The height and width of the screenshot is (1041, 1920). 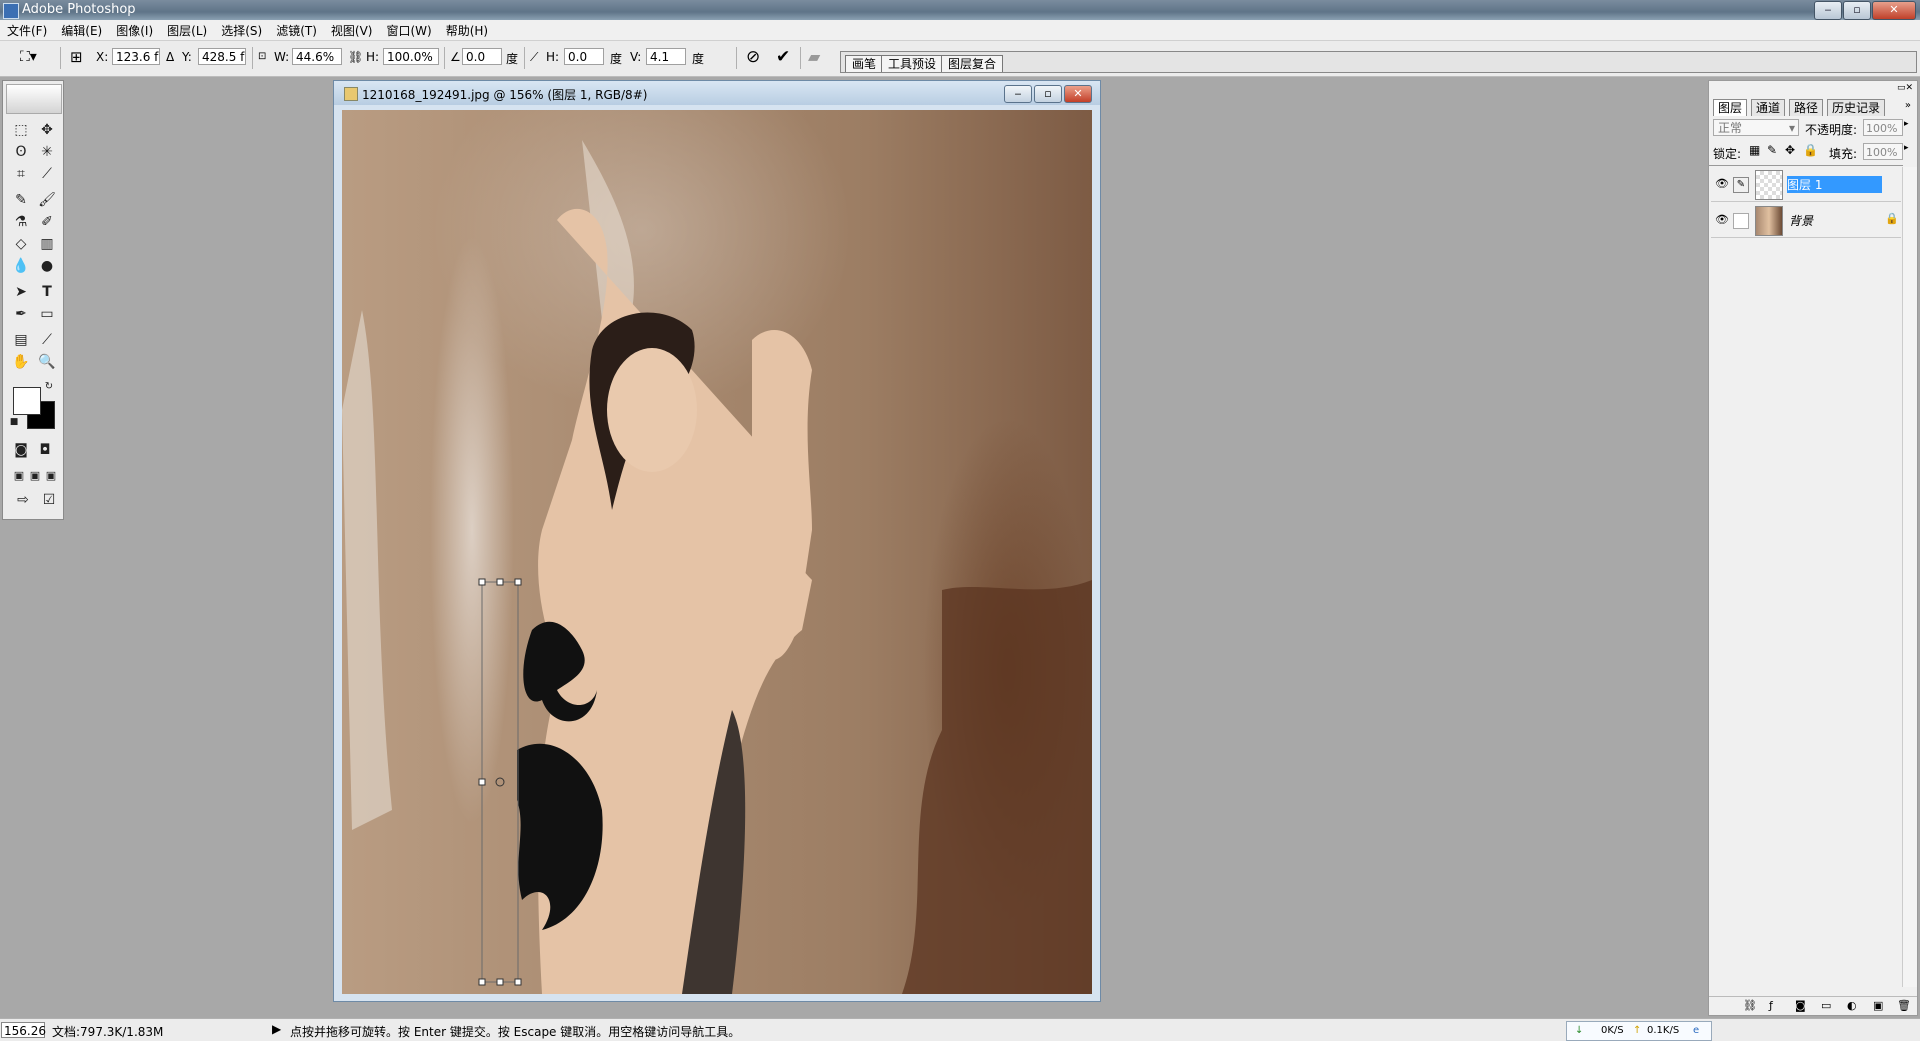 What do you see at coordinates (1806, 107) in the screenshot?
I see `tab-paths: 路径` at bounding box center [1806, 107].